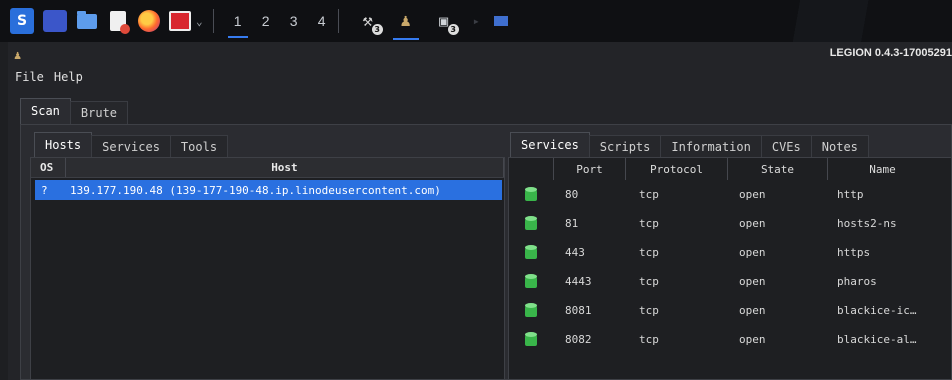  What do you see at coordinates (285, 167) in the screenshot?
I see `column-header-host: Host` at bounding box center [285, 167].